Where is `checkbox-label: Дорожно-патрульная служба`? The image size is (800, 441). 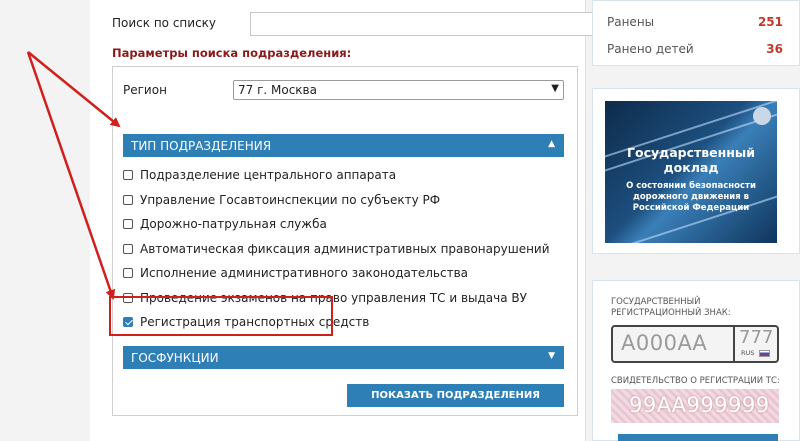
checkbox-label: Дорожно-патрульная служба is located at coordinates (233, 224).